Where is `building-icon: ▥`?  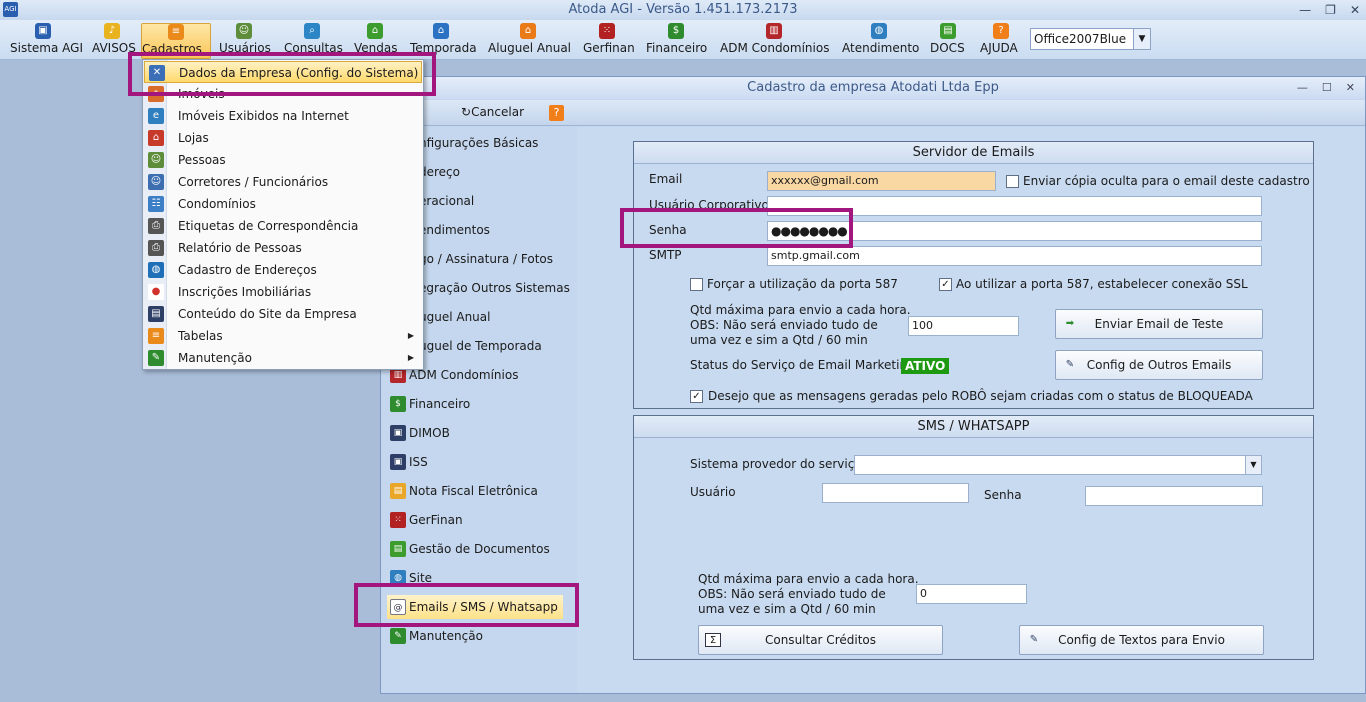
building-icon: ▥ is located at coordinates (774, 31).